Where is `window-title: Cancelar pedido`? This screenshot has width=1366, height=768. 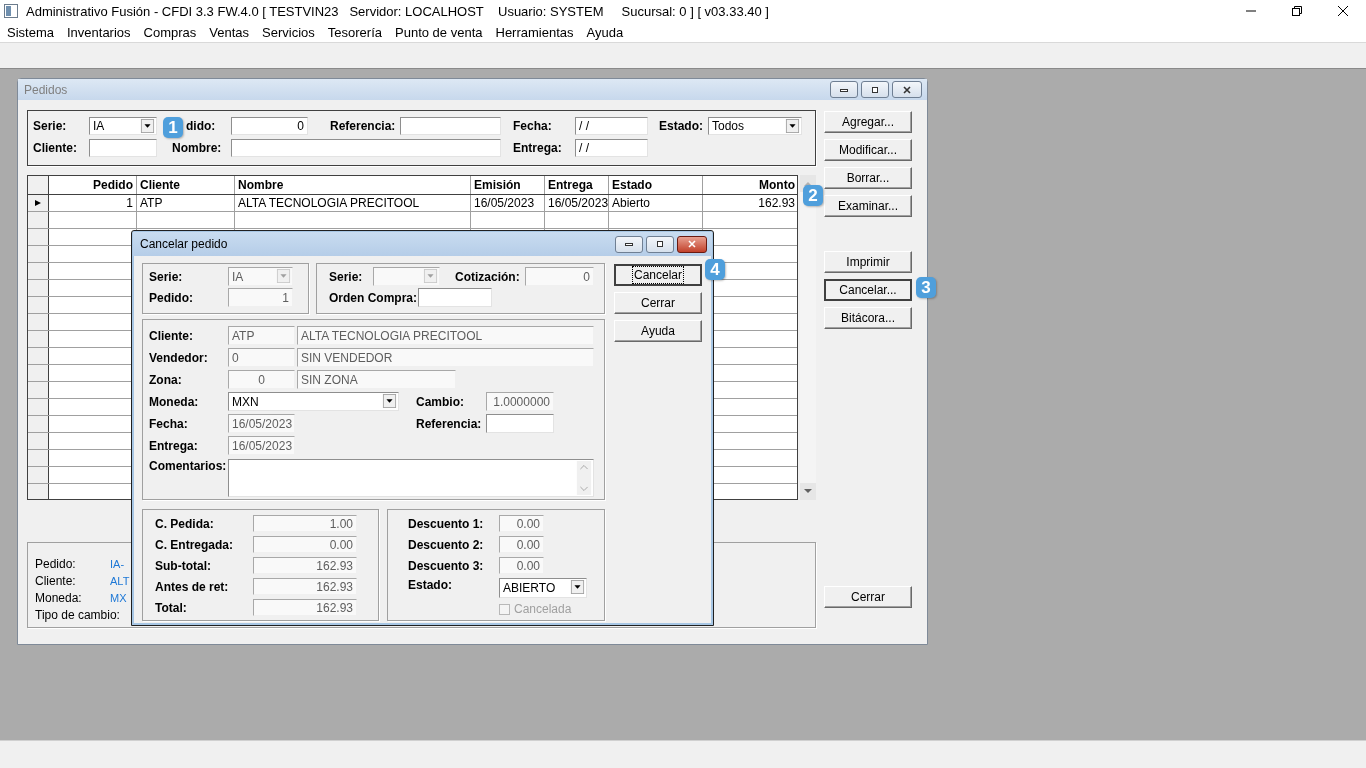
window-title: Cancelar pedido is located at coordinates (184, 244).